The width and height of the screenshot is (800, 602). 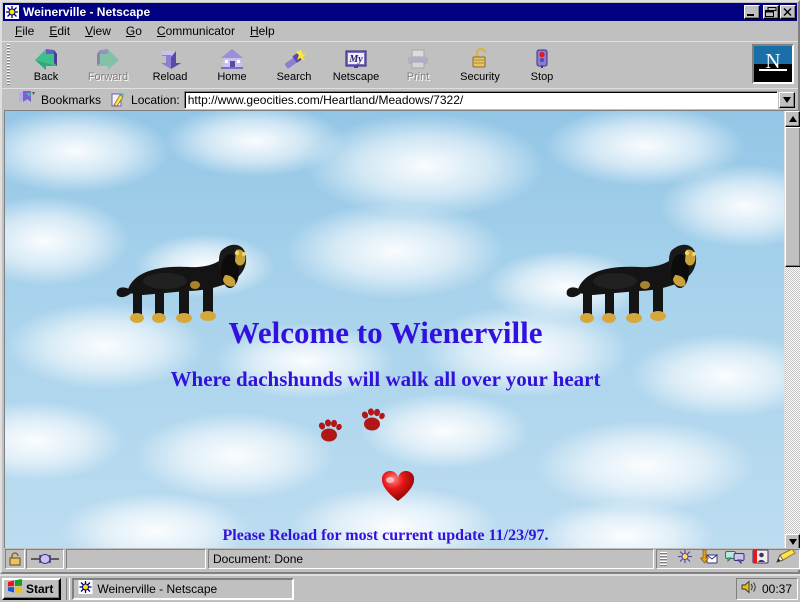 What do you see at coordinates (760, 559) in the screenshot?
I see `address-book-icon` at bounding box center [760, 559].